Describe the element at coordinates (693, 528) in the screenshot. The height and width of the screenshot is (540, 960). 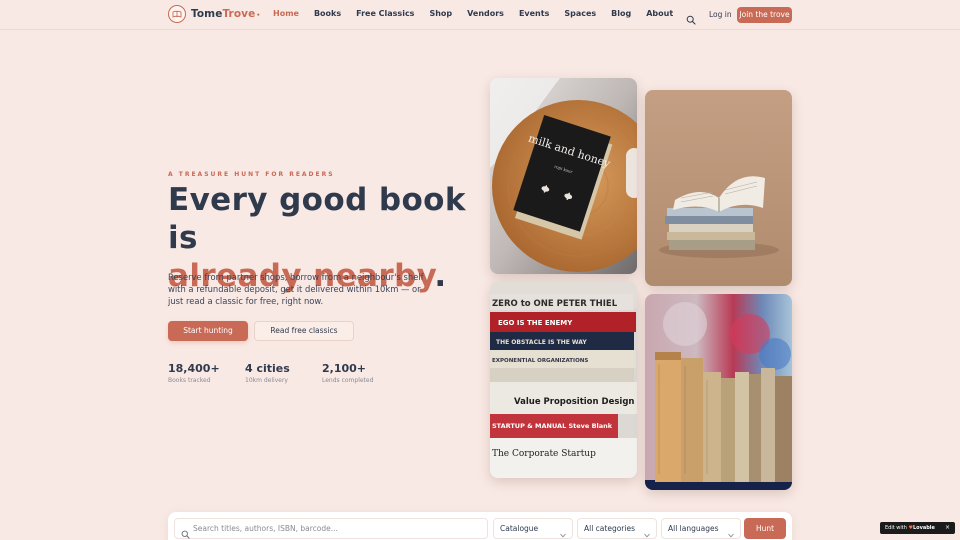
I see `language-select-value: All languages` at that location.